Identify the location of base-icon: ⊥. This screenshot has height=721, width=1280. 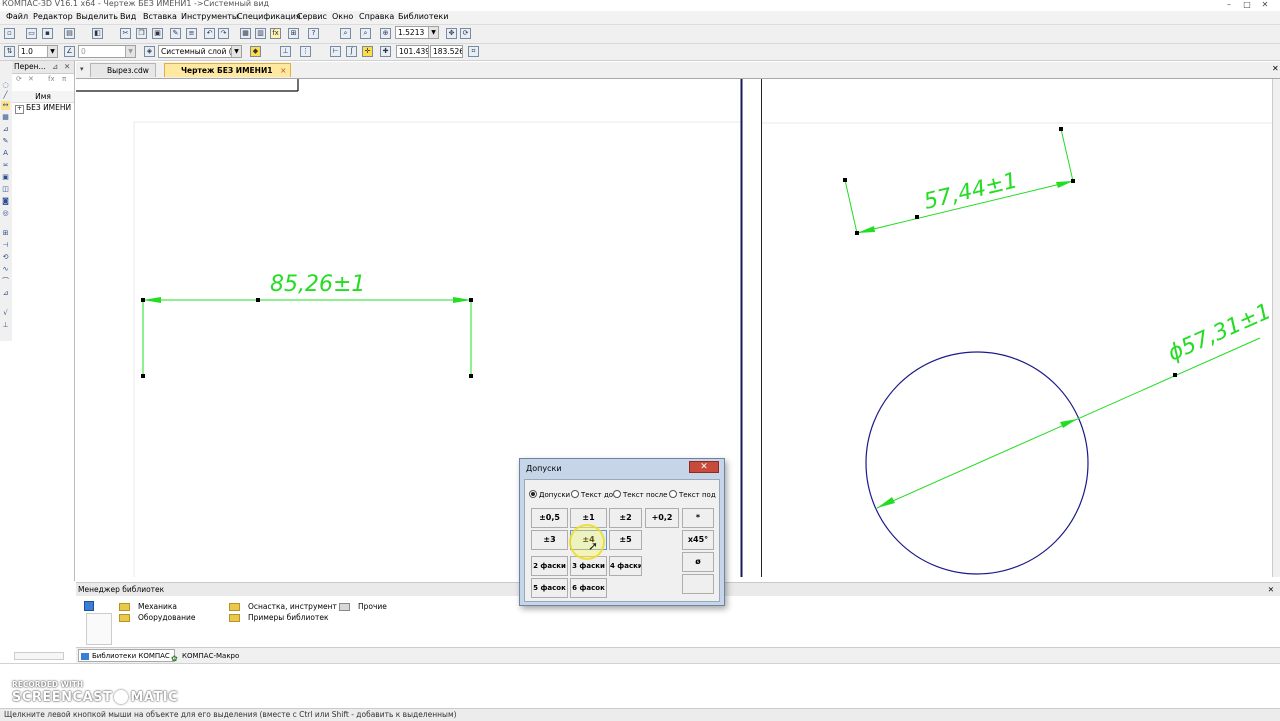
(5, 325).